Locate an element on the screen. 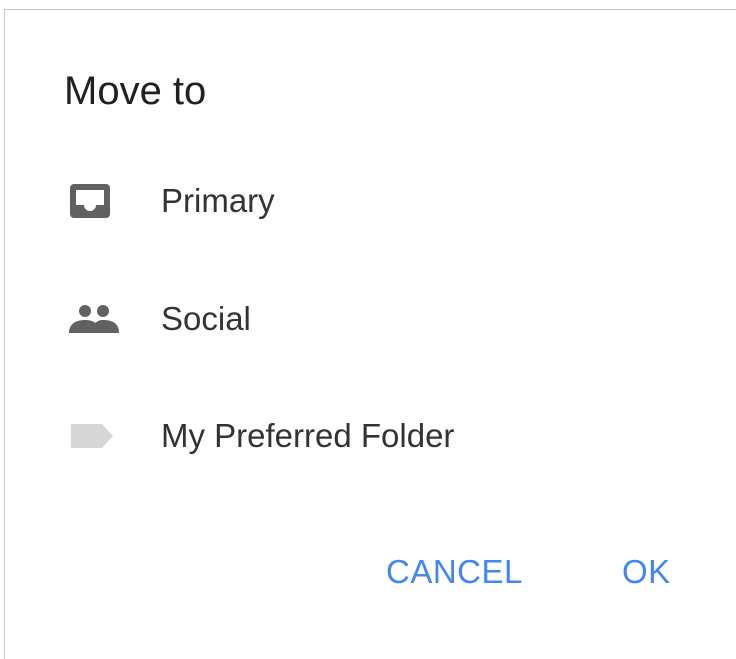 The width and height of the screenshot is (736, 659). folder-option-label: My Preferred Folder is located at coordinates (308, 435).